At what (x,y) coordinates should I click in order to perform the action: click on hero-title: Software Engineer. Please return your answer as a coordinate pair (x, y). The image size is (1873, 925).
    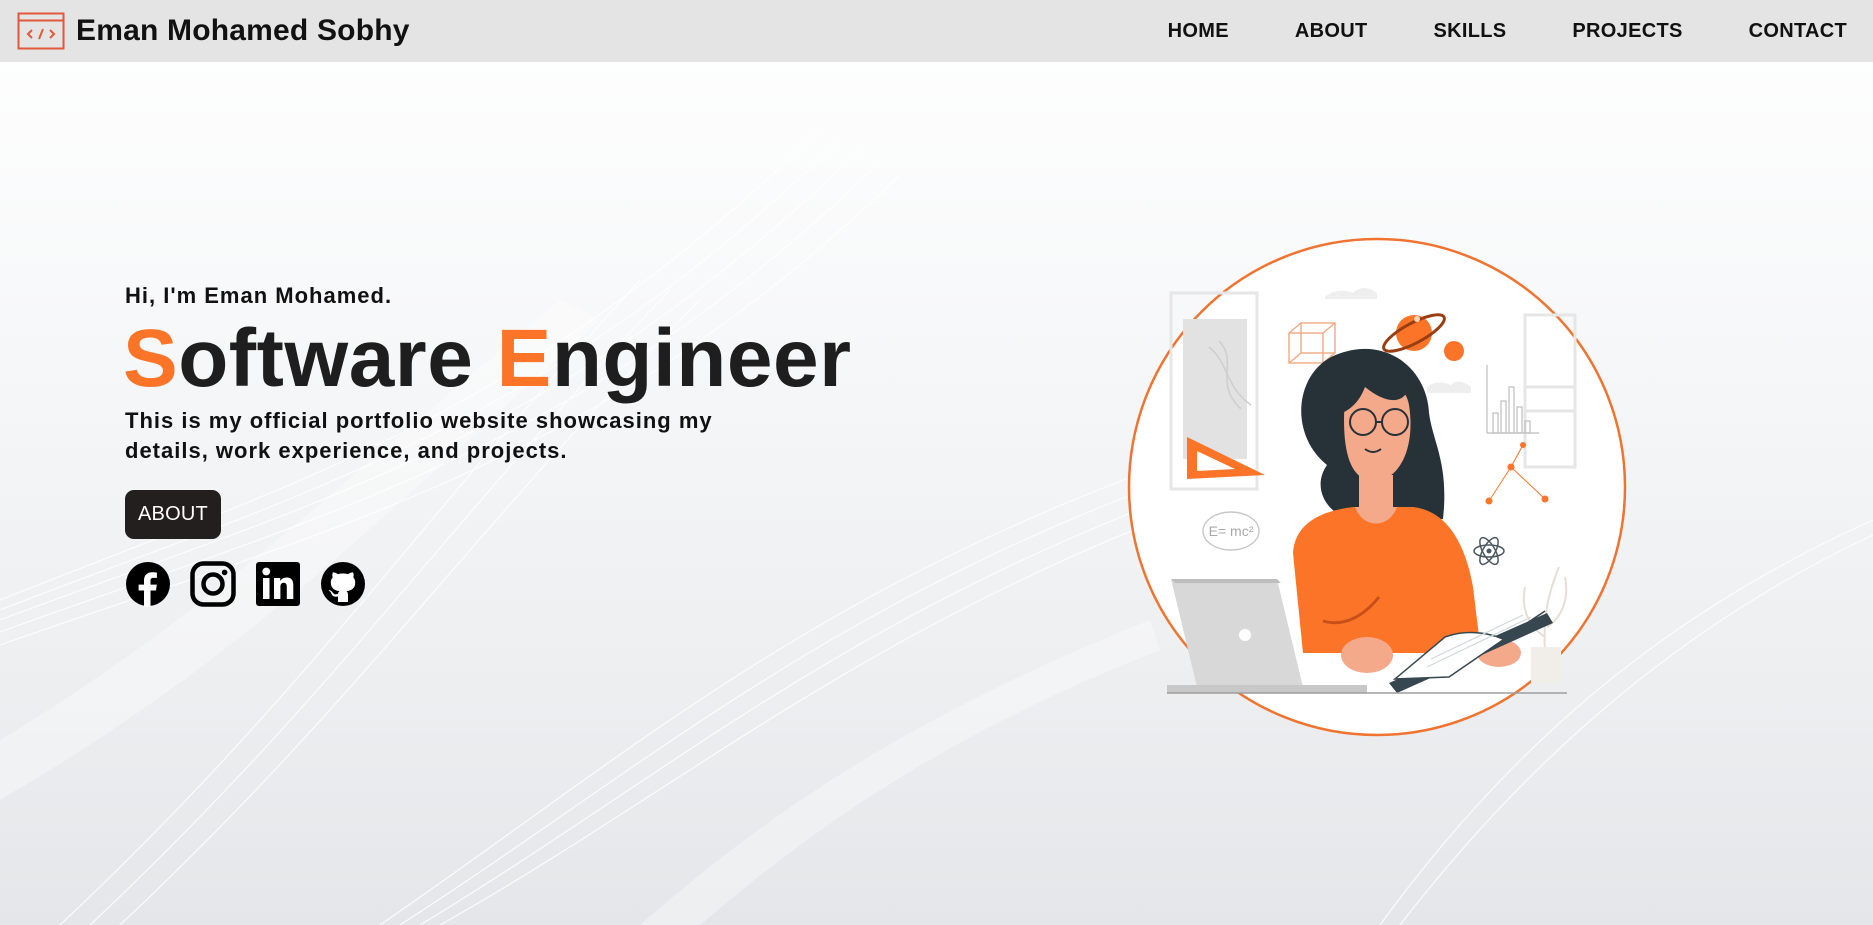
    Looking at the image, I should click on (487, 358).